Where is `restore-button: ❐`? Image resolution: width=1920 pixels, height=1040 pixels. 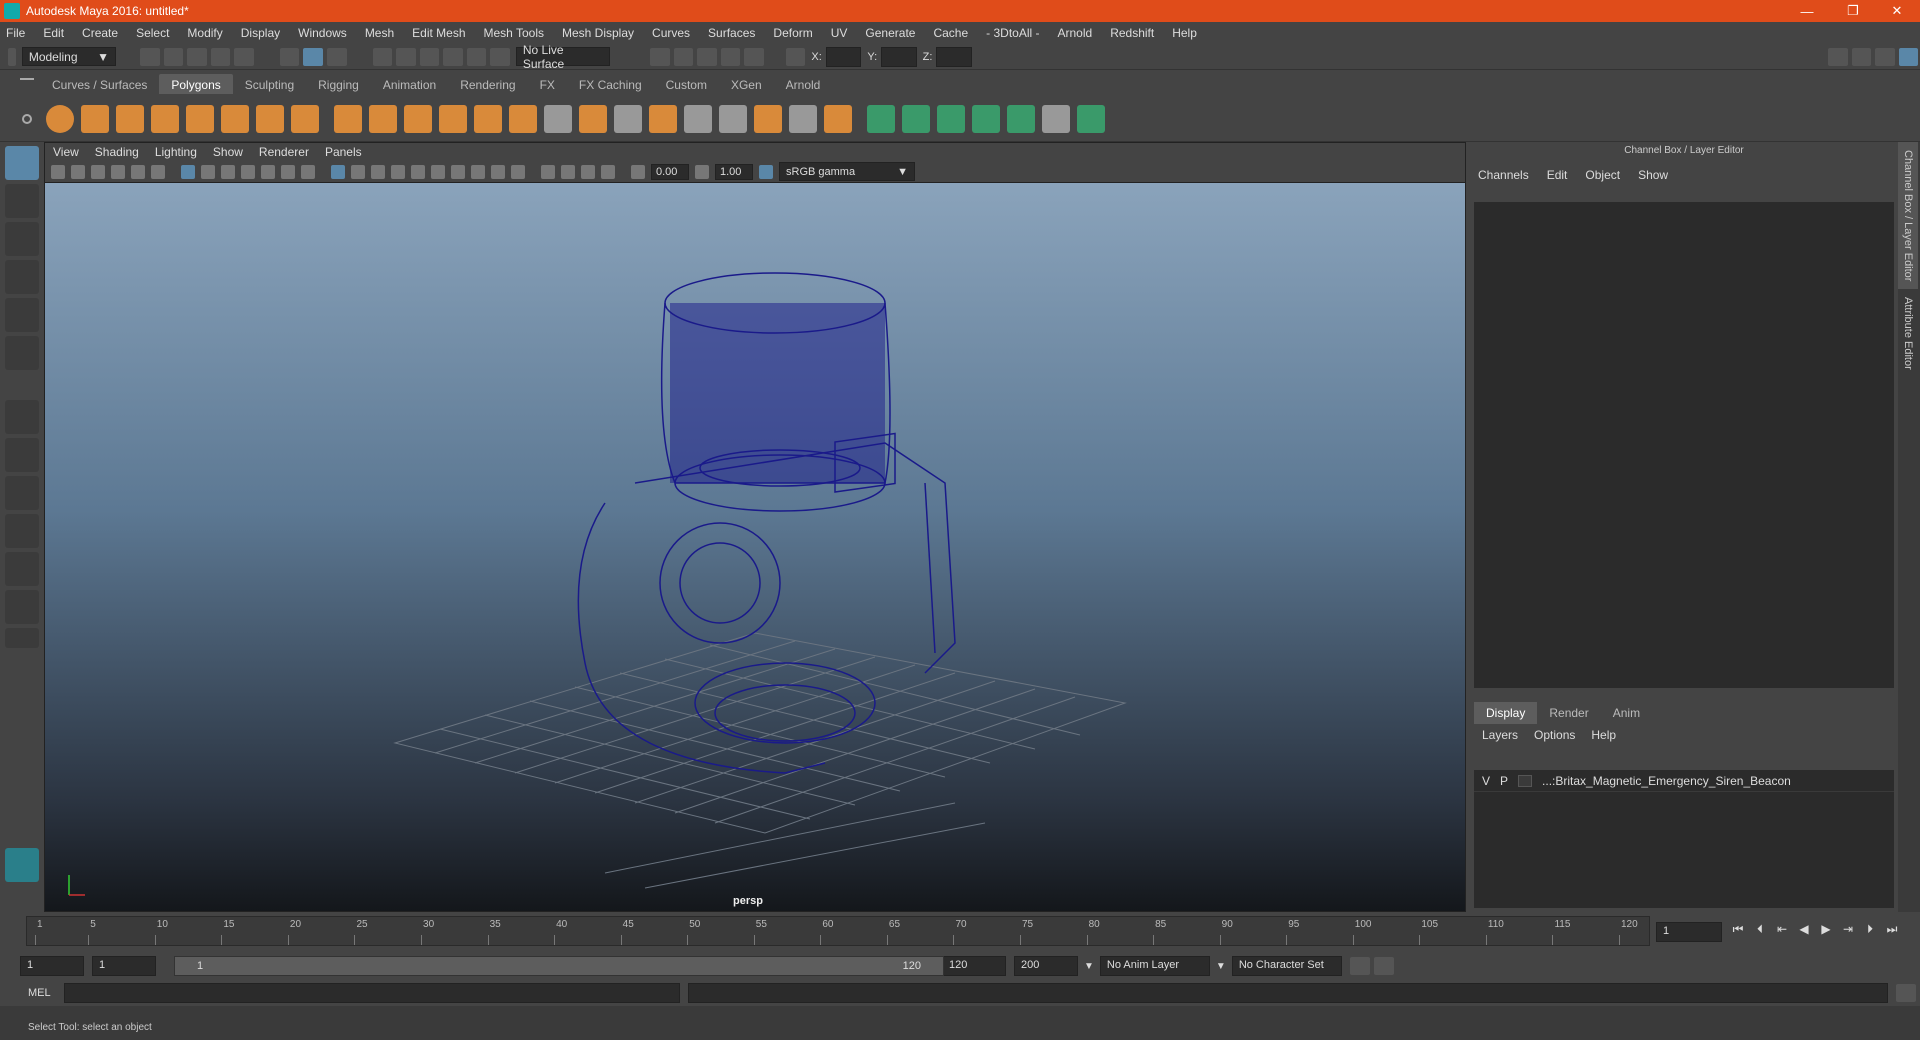
restore-button: ❐ is located at coordinates (1853, 11).